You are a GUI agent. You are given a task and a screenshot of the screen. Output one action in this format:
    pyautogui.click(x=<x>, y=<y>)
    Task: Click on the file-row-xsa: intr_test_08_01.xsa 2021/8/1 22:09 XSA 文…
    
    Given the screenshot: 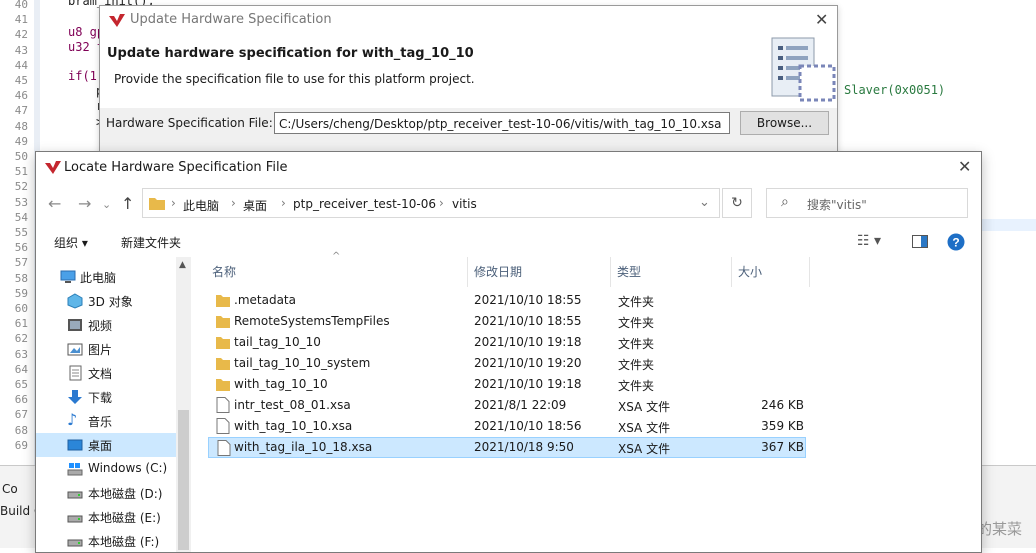 What is the action you would take?
    pyautogui.click(x=508, y=405)
    